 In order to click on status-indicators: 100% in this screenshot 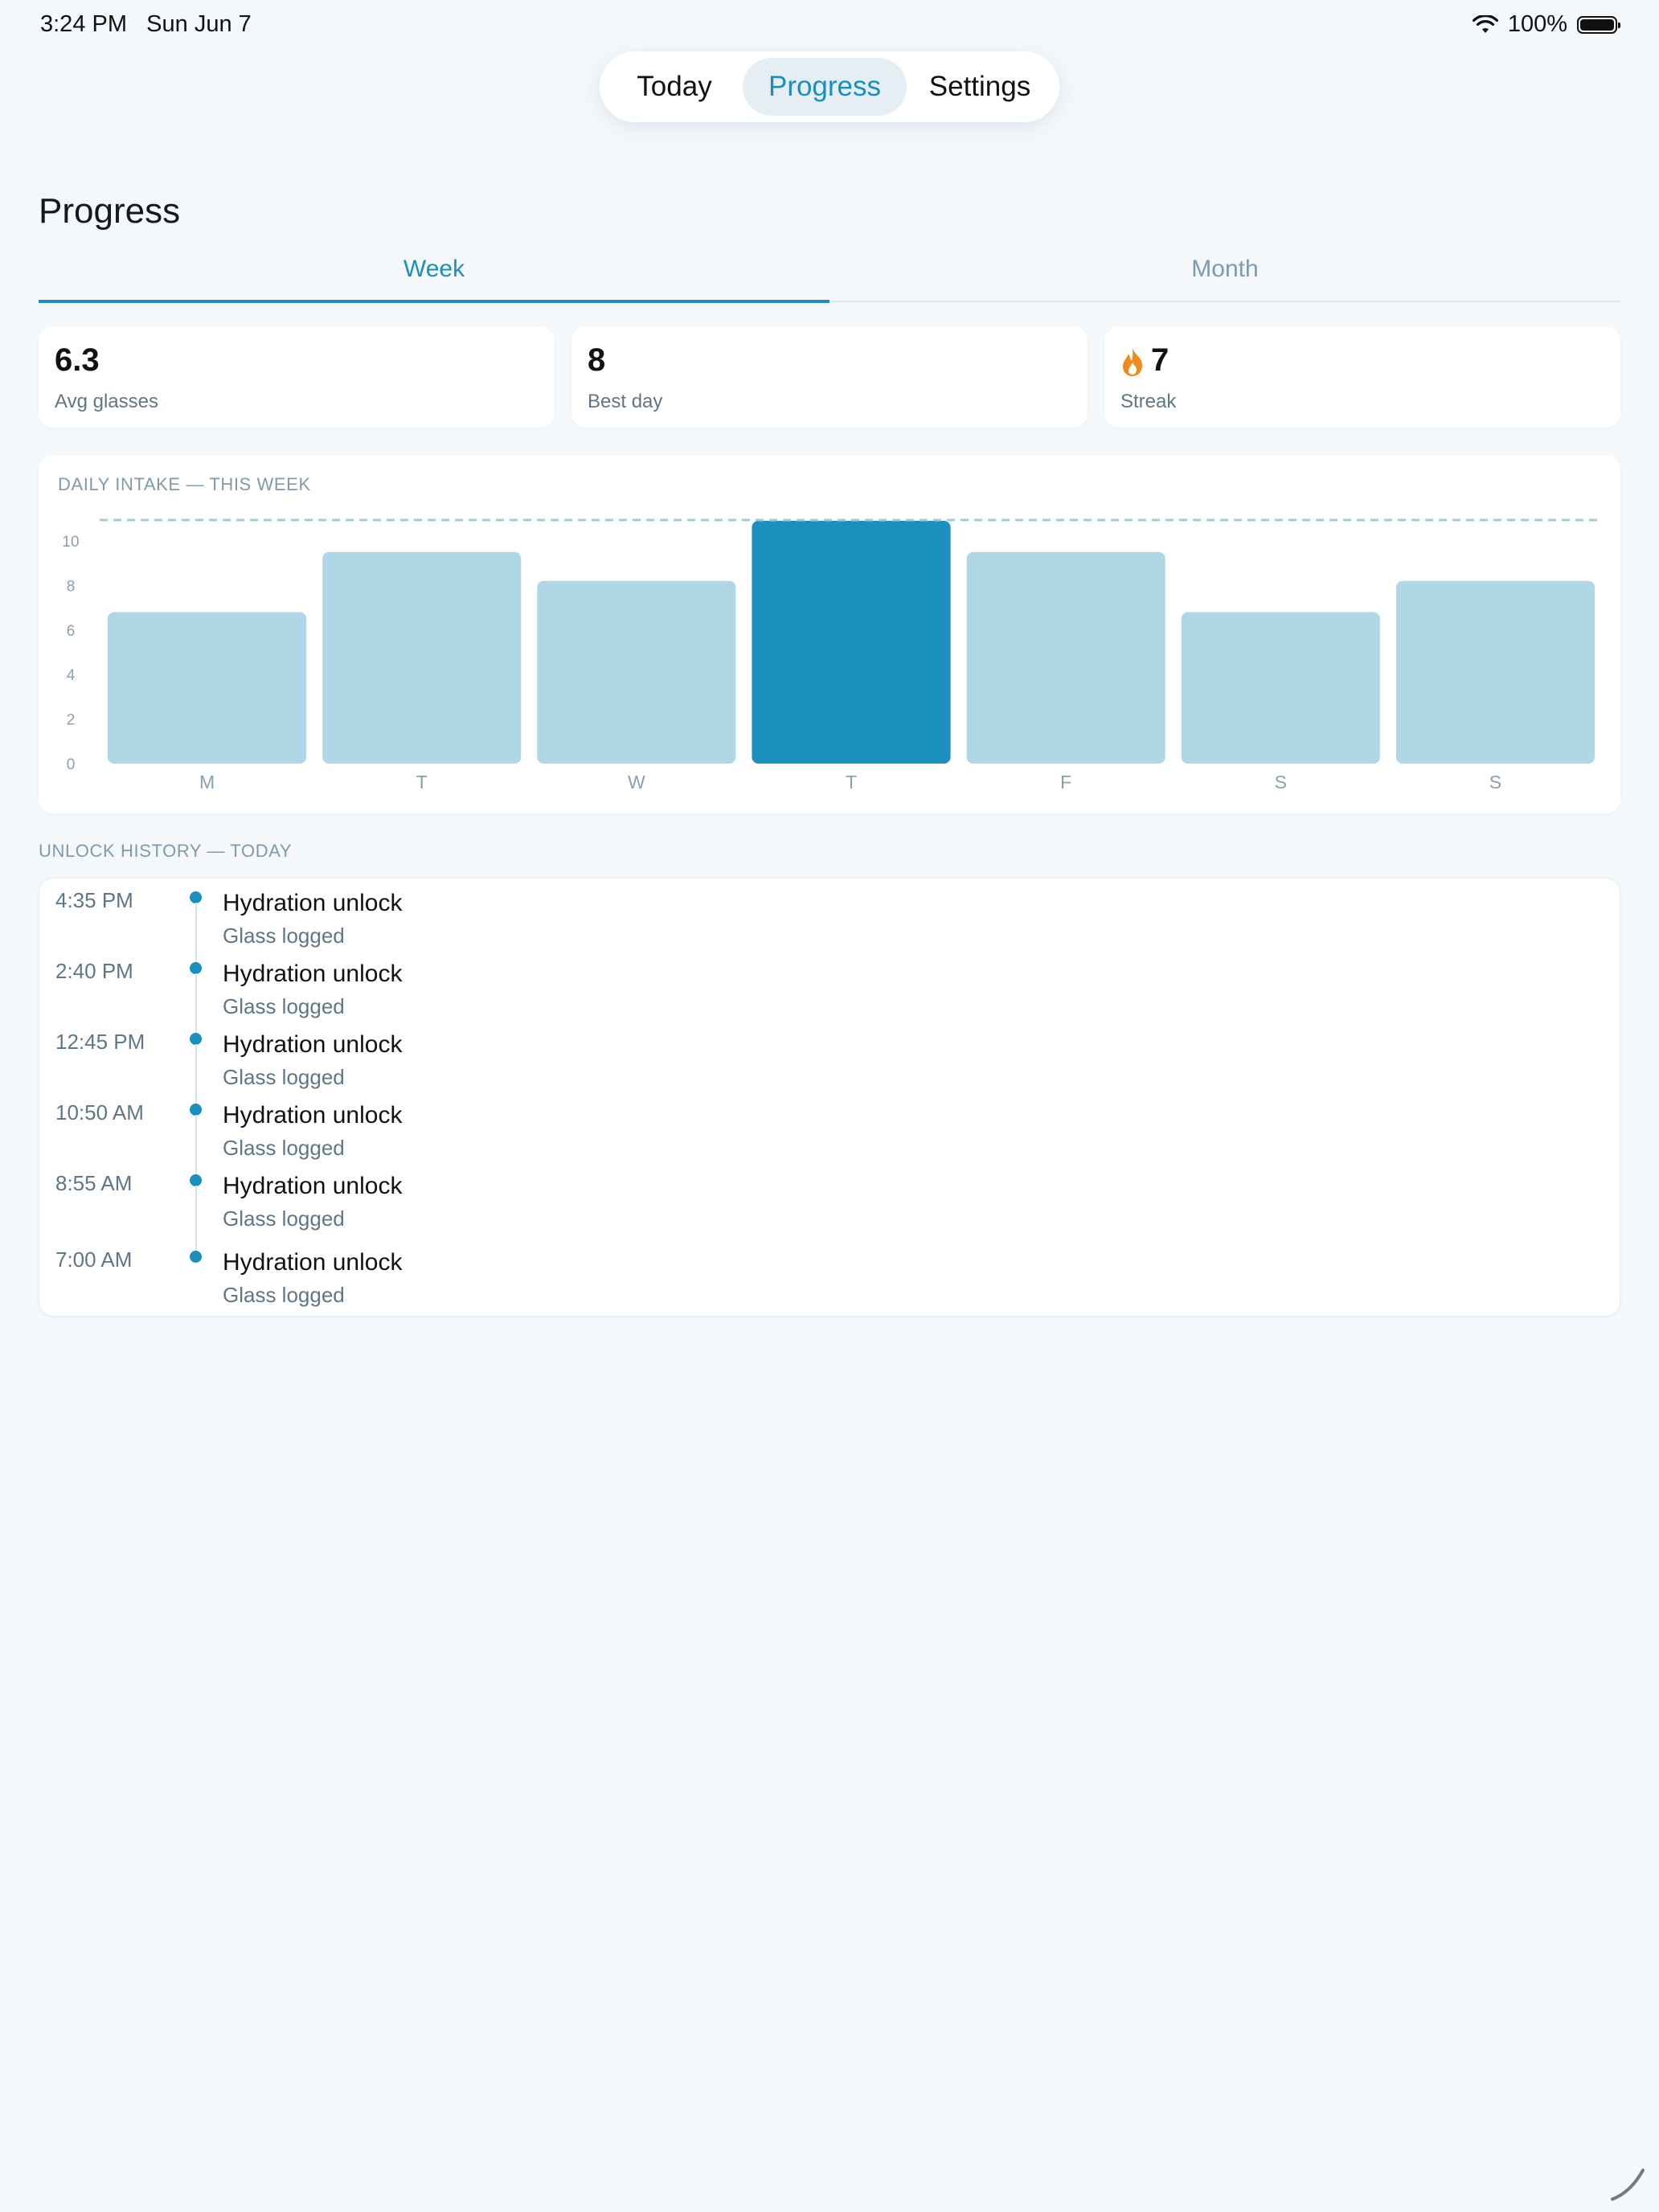, I will do `click(1546, 24)`.